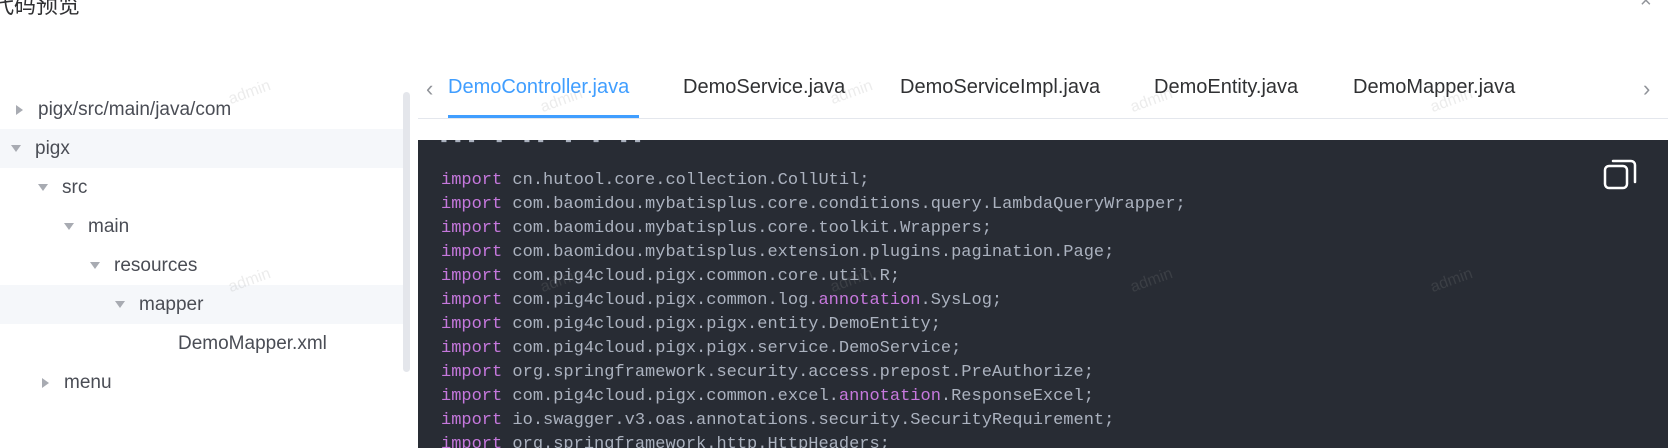 This screenshot has height=448, width=1668. I want to click on tree-node: main, so click(202, 226).